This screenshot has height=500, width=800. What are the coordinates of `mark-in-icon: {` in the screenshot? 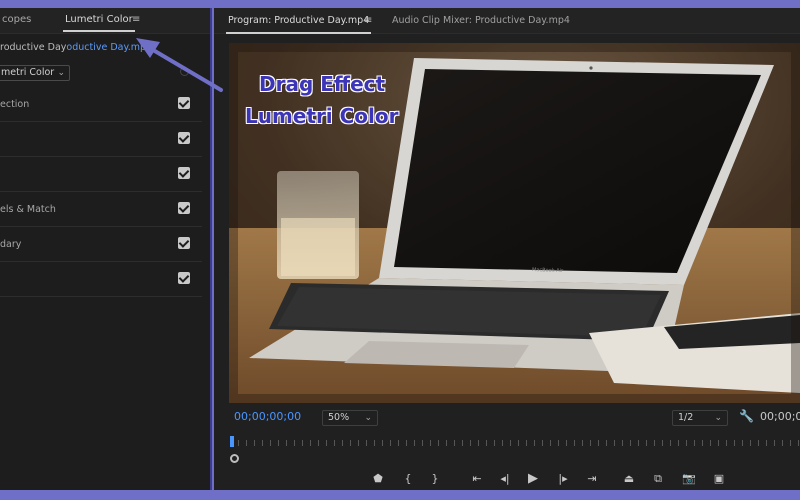 It's located at (408, 479).